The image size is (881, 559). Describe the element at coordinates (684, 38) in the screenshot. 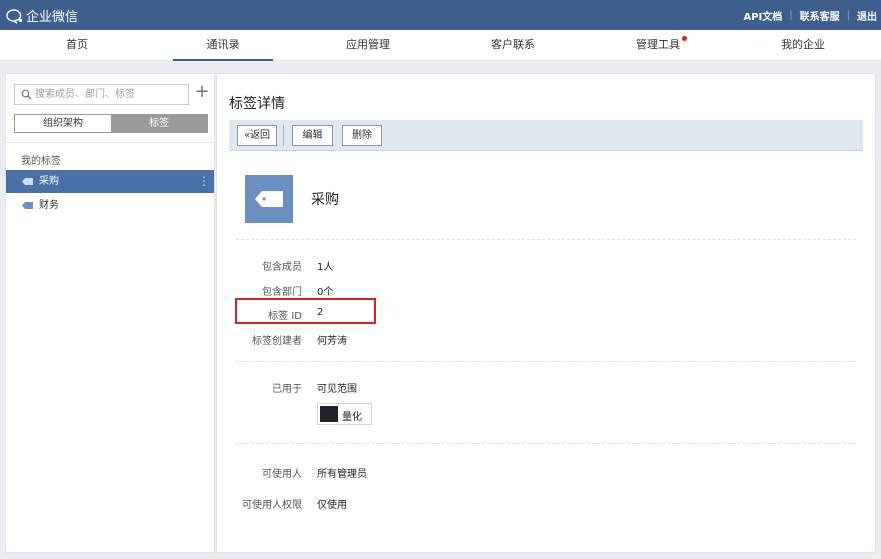

I see `notification-dot` at that location.